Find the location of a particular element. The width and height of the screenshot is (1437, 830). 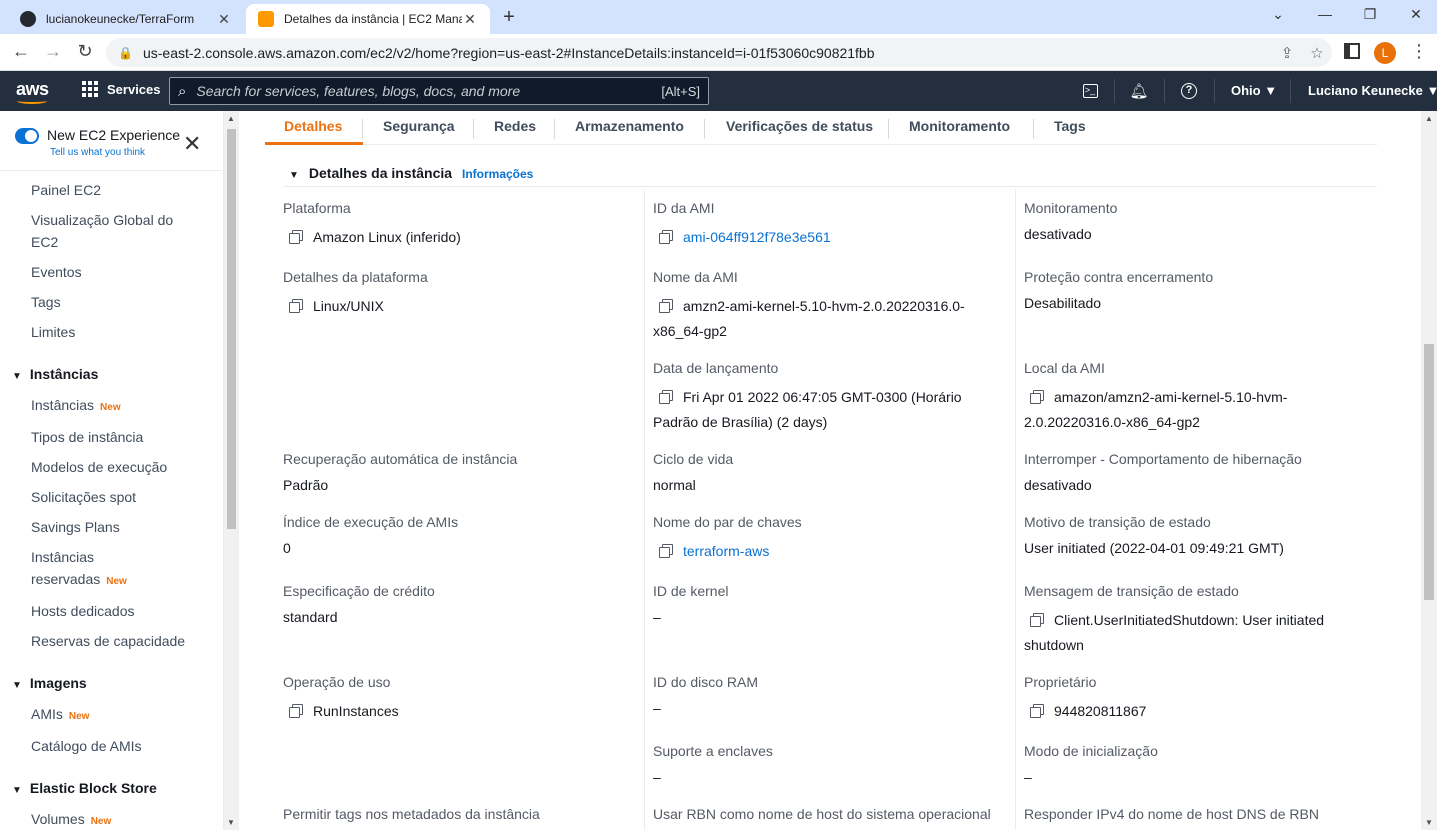

field-label-plataforma: Plataforma is located at coordinates (317, 208).